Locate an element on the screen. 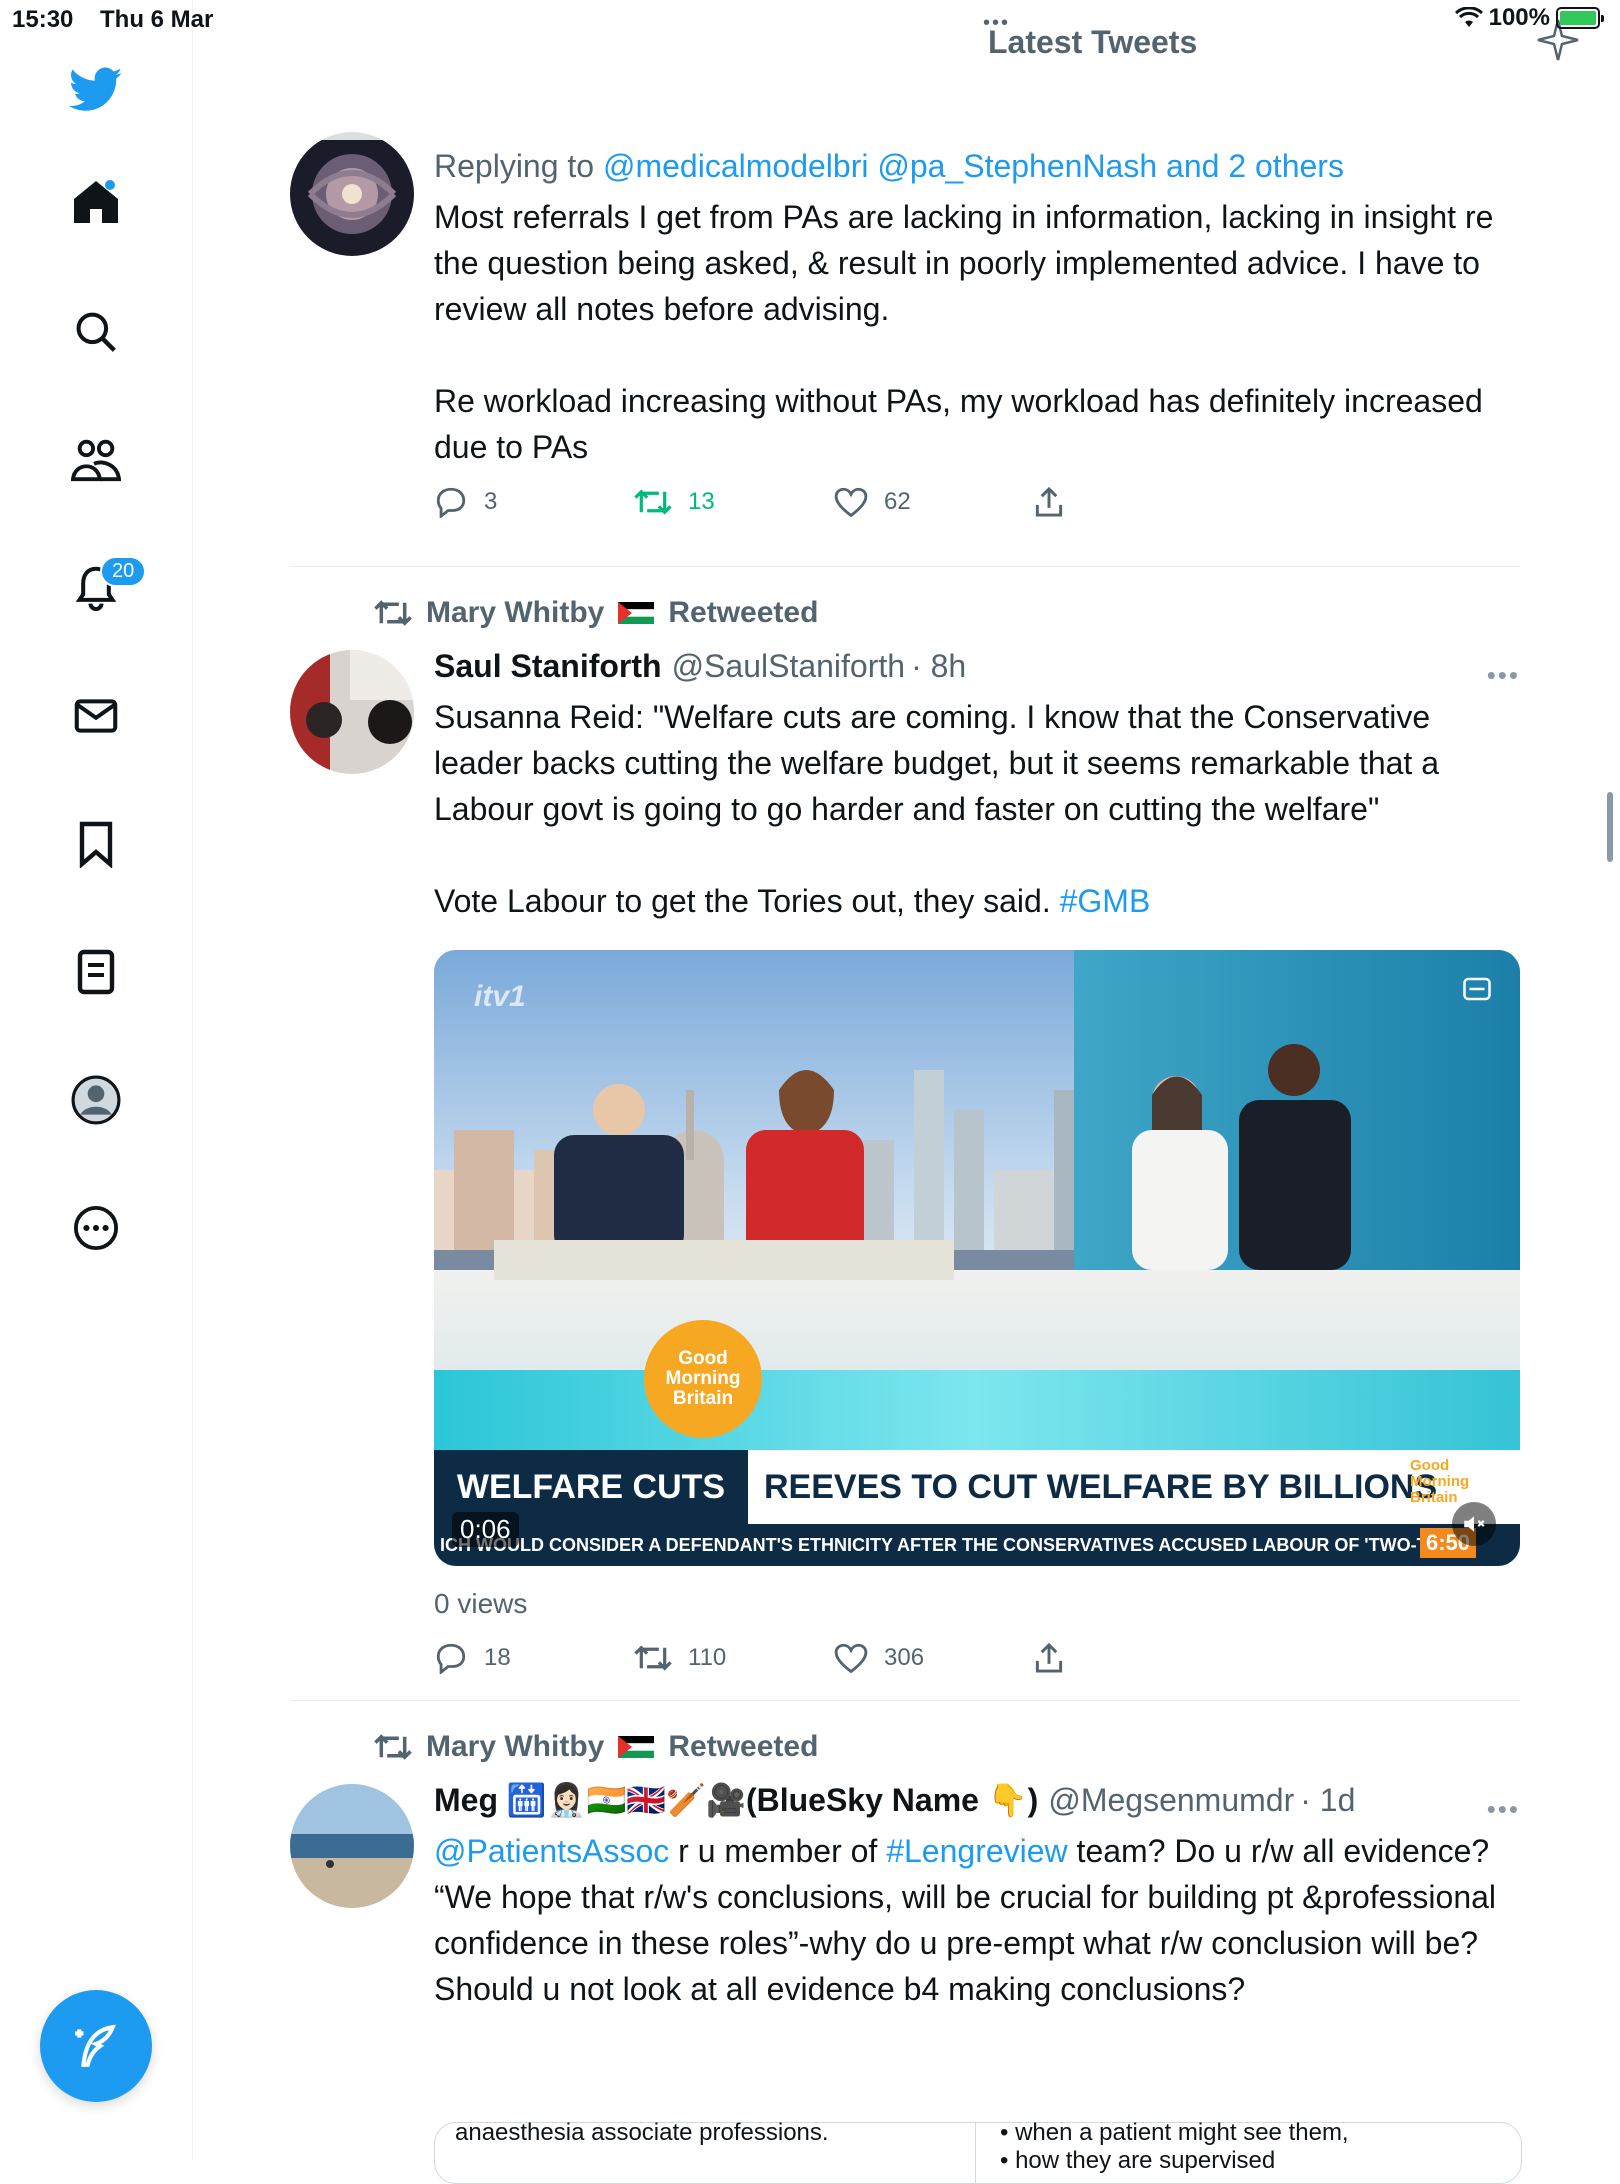 The image size is (1620, 2184). reply-others: and 2 others is located at coordinates (1255, 166).